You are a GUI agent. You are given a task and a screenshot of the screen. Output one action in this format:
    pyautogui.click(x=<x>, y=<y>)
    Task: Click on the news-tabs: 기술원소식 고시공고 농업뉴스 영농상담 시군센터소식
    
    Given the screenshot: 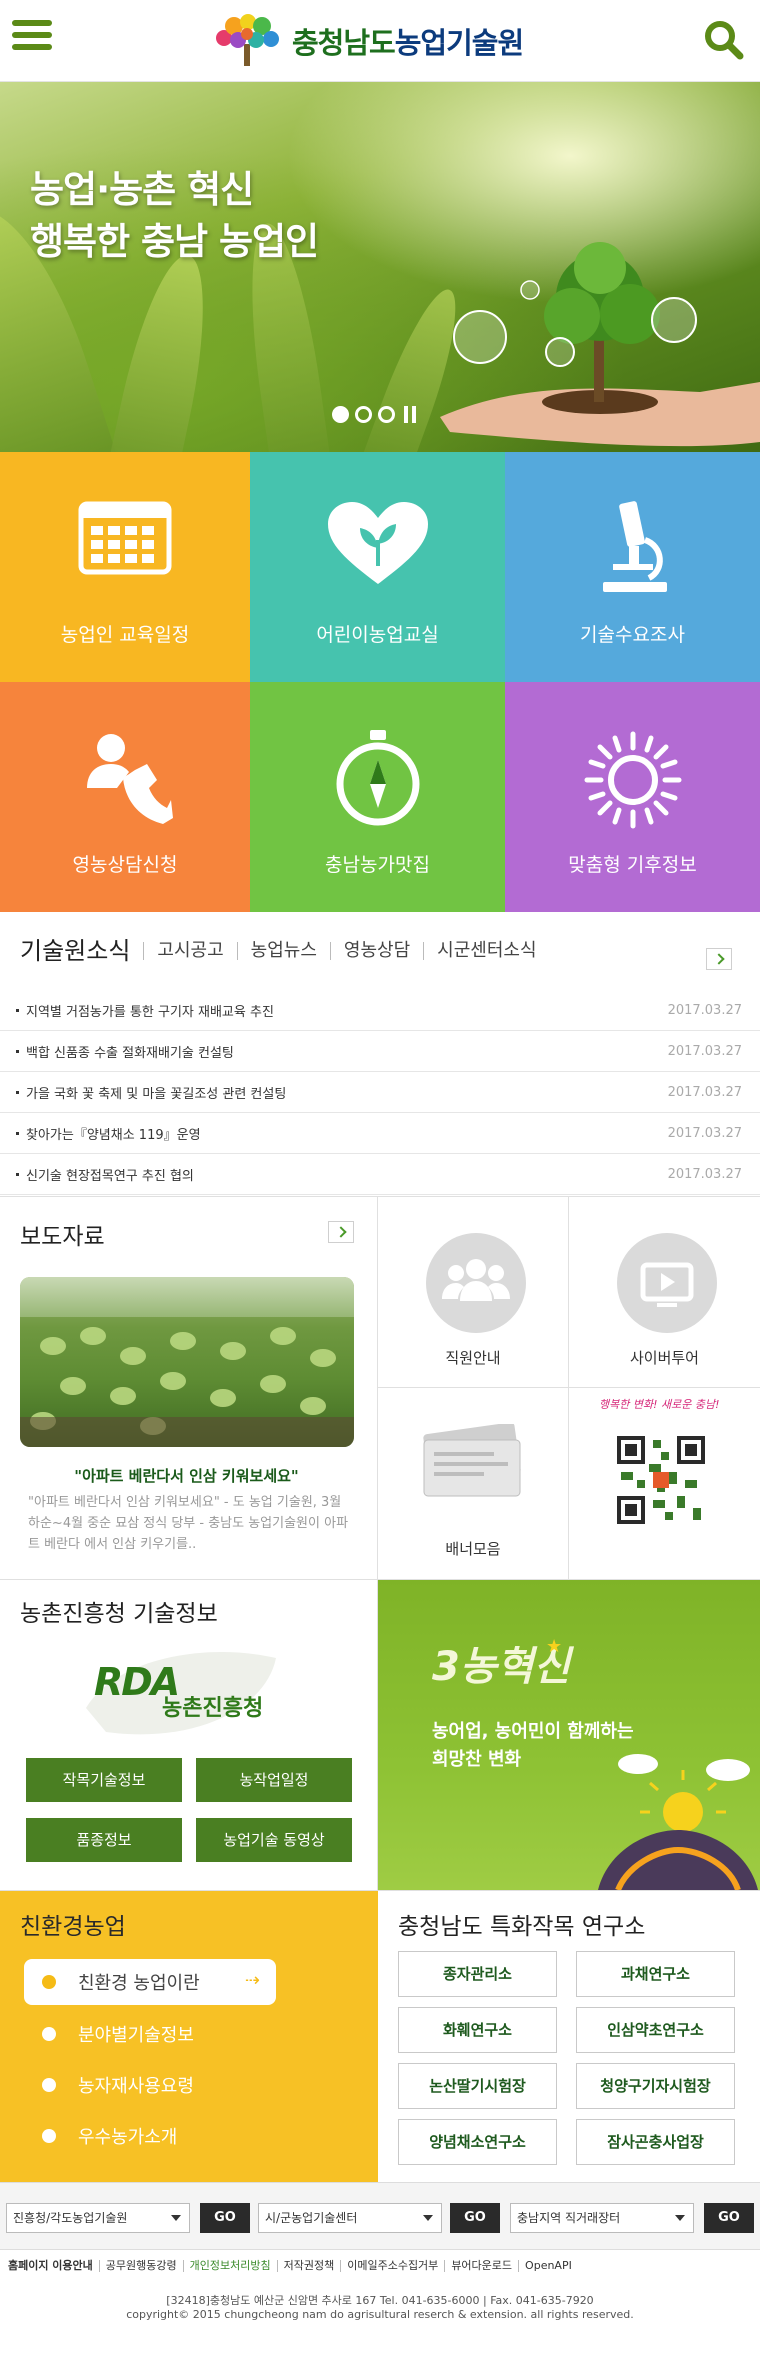 What is the action you would take?
    pyautogui.click(x=285, y=951)
    